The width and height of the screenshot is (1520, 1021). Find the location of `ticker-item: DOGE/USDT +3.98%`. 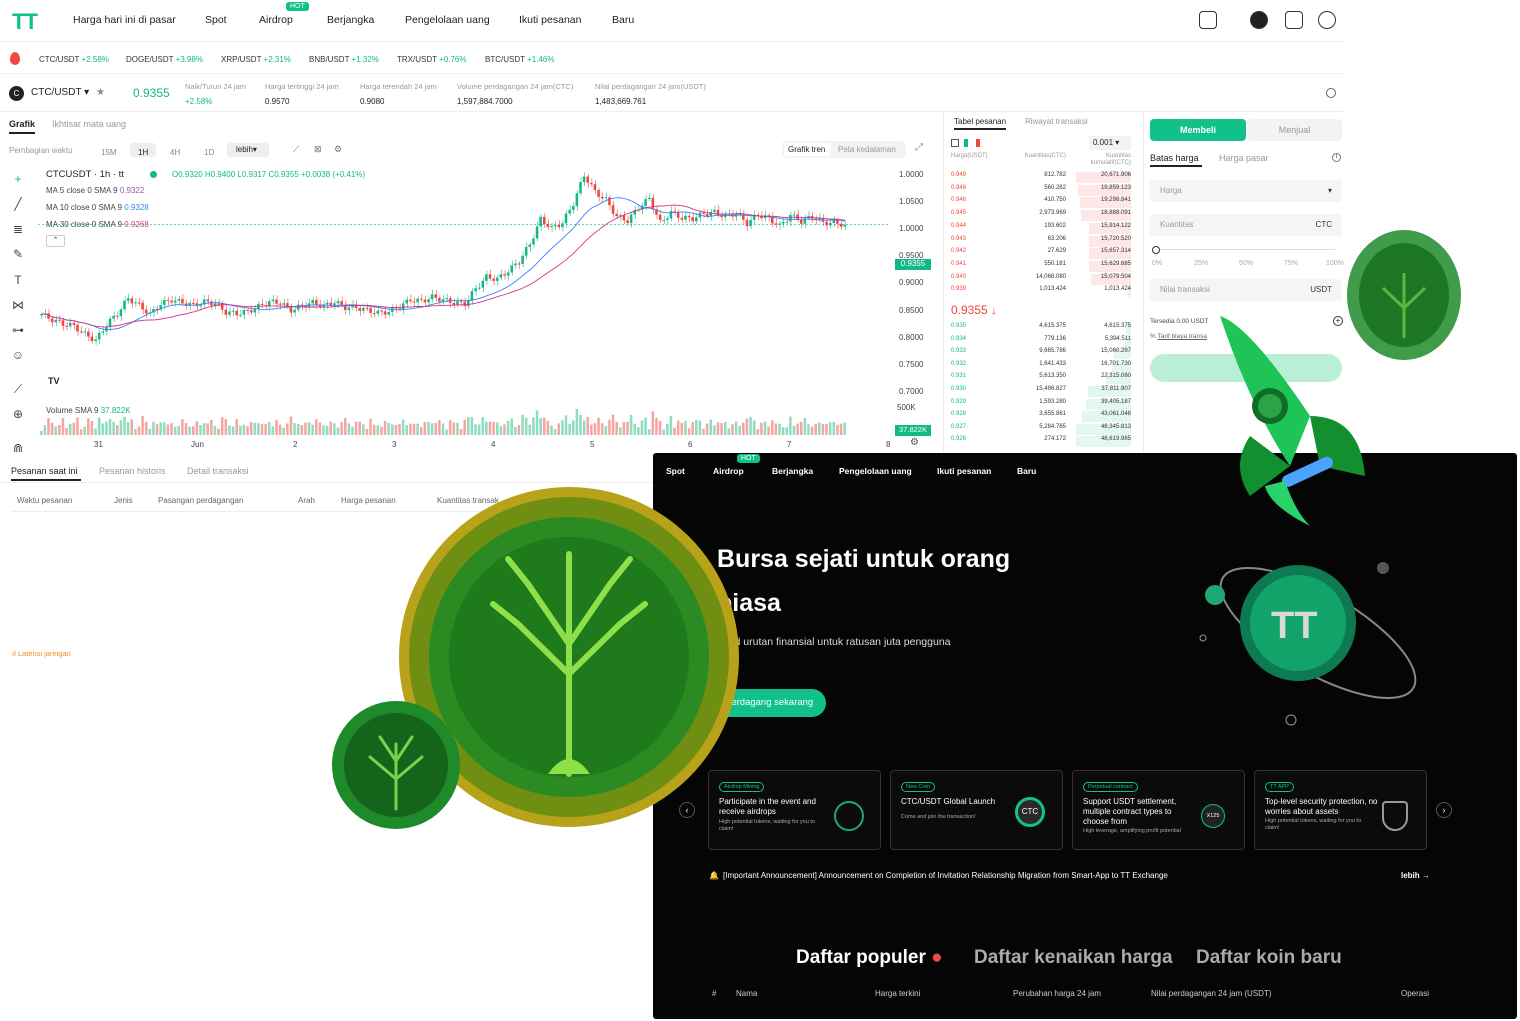

ticker-item: DOGE/USDT +3.98% is located at coordinates (164, 59).